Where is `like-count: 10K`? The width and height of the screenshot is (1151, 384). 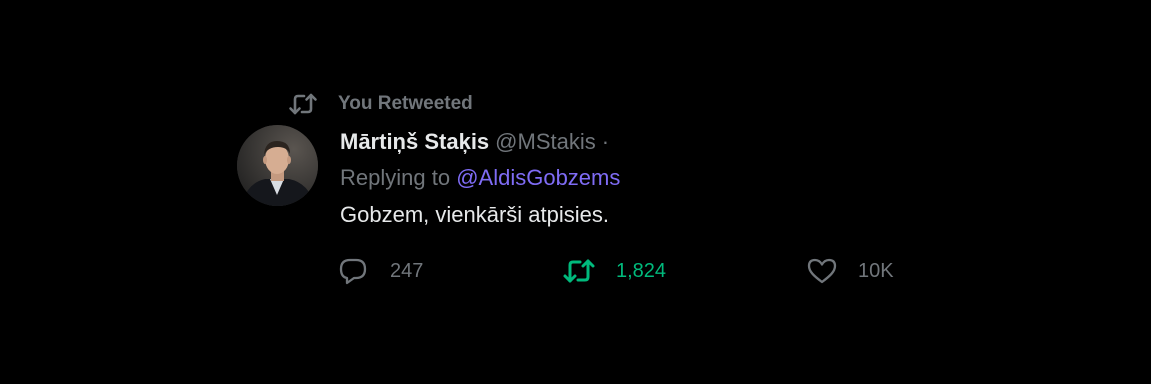
like-count: 10K is located at coordinates (876, 270).